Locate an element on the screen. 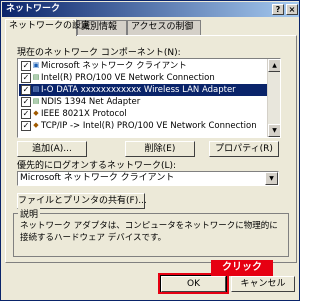 This screenshot has width=320, height=301. logon-select-value: Microsoft ネットワーク クライアント is located at coordinates (97, 178).